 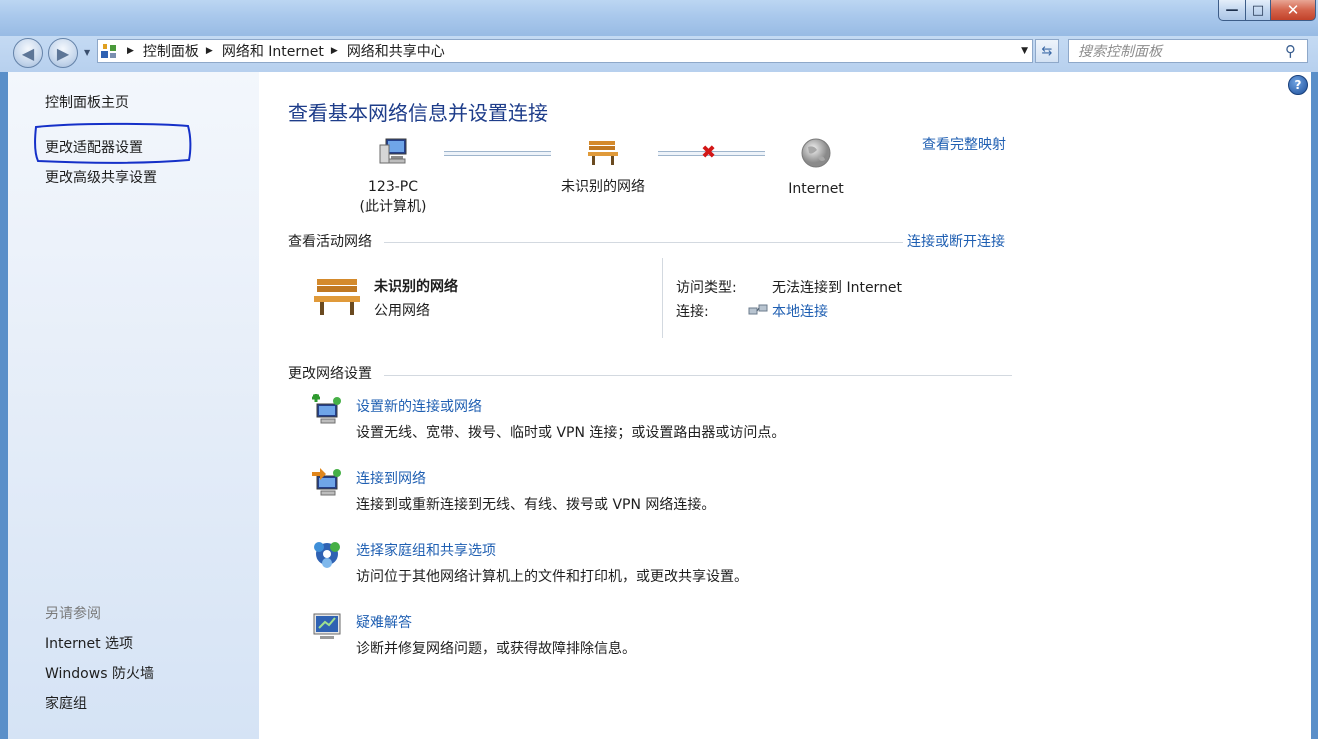 I want to click on local-connection-link: 本地连接, so click(x=800, y=311).